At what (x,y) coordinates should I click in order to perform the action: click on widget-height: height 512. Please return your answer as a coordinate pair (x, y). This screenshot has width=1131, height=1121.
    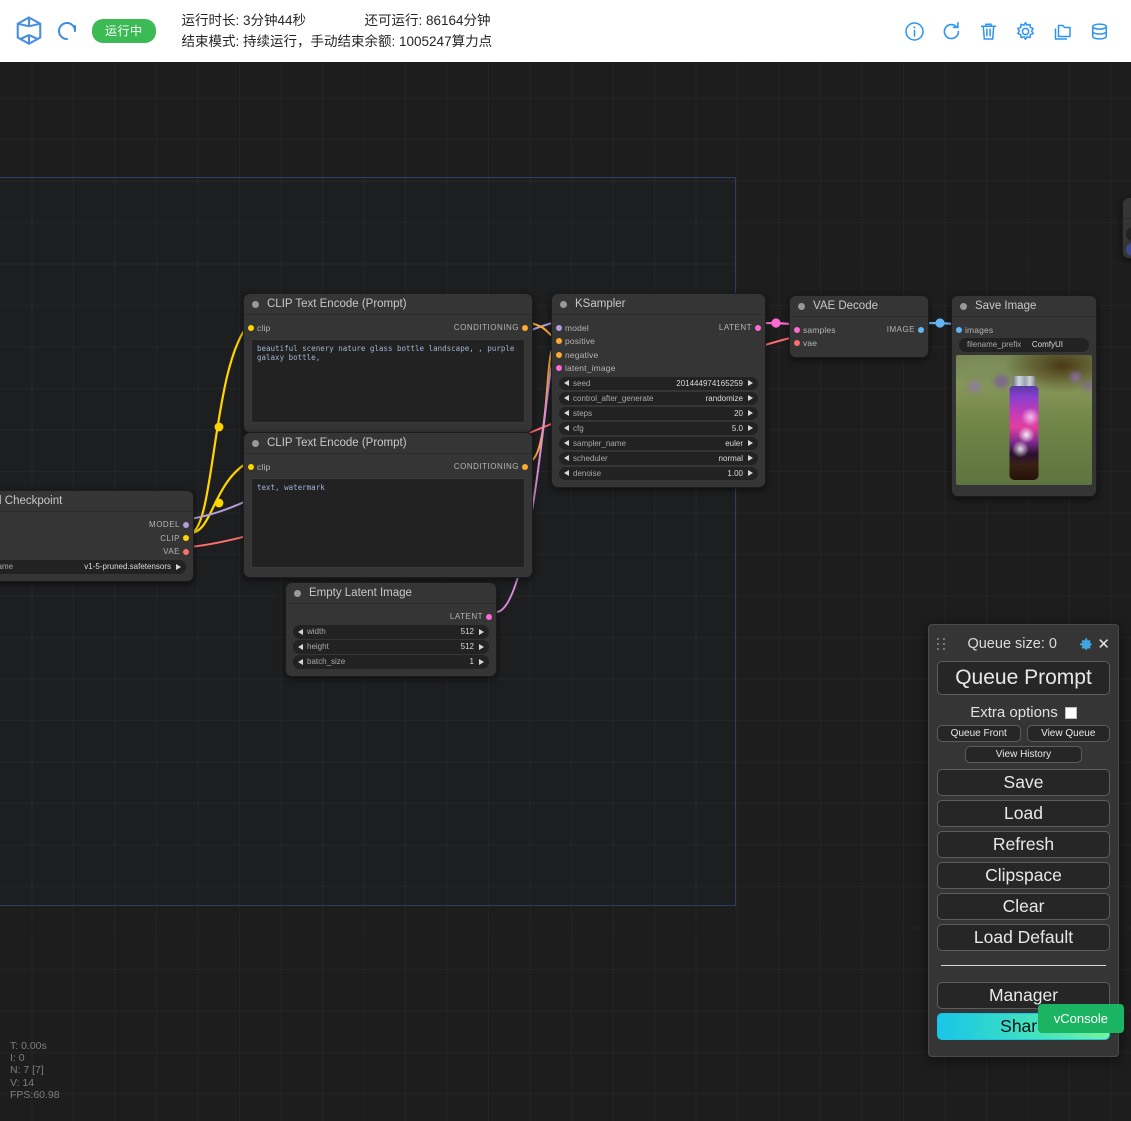
    Looking at the image, I should click on (391, 647).